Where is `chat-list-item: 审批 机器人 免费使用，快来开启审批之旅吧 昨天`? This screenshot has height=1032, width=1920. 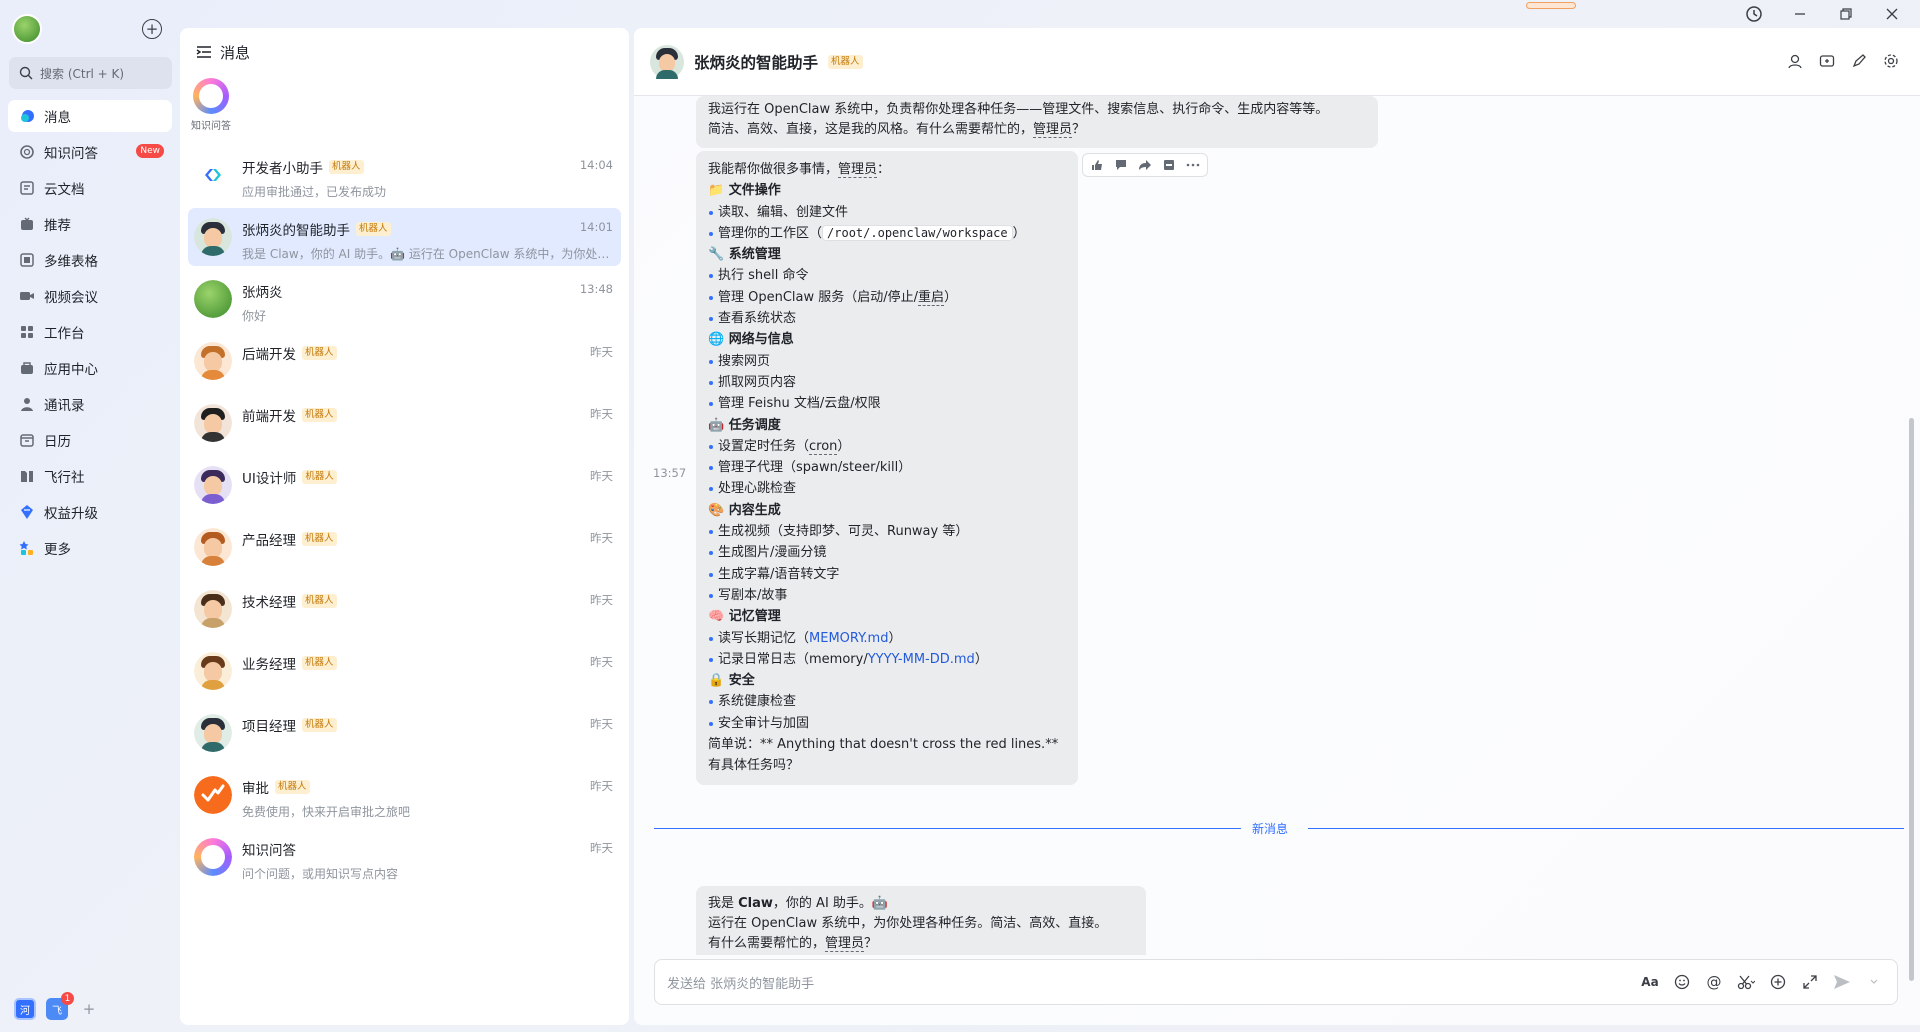
chat-list-item: 审批 机器人 免费使用，快来开启审批之旅吧 昨天 is located at coordinates (404, 795).